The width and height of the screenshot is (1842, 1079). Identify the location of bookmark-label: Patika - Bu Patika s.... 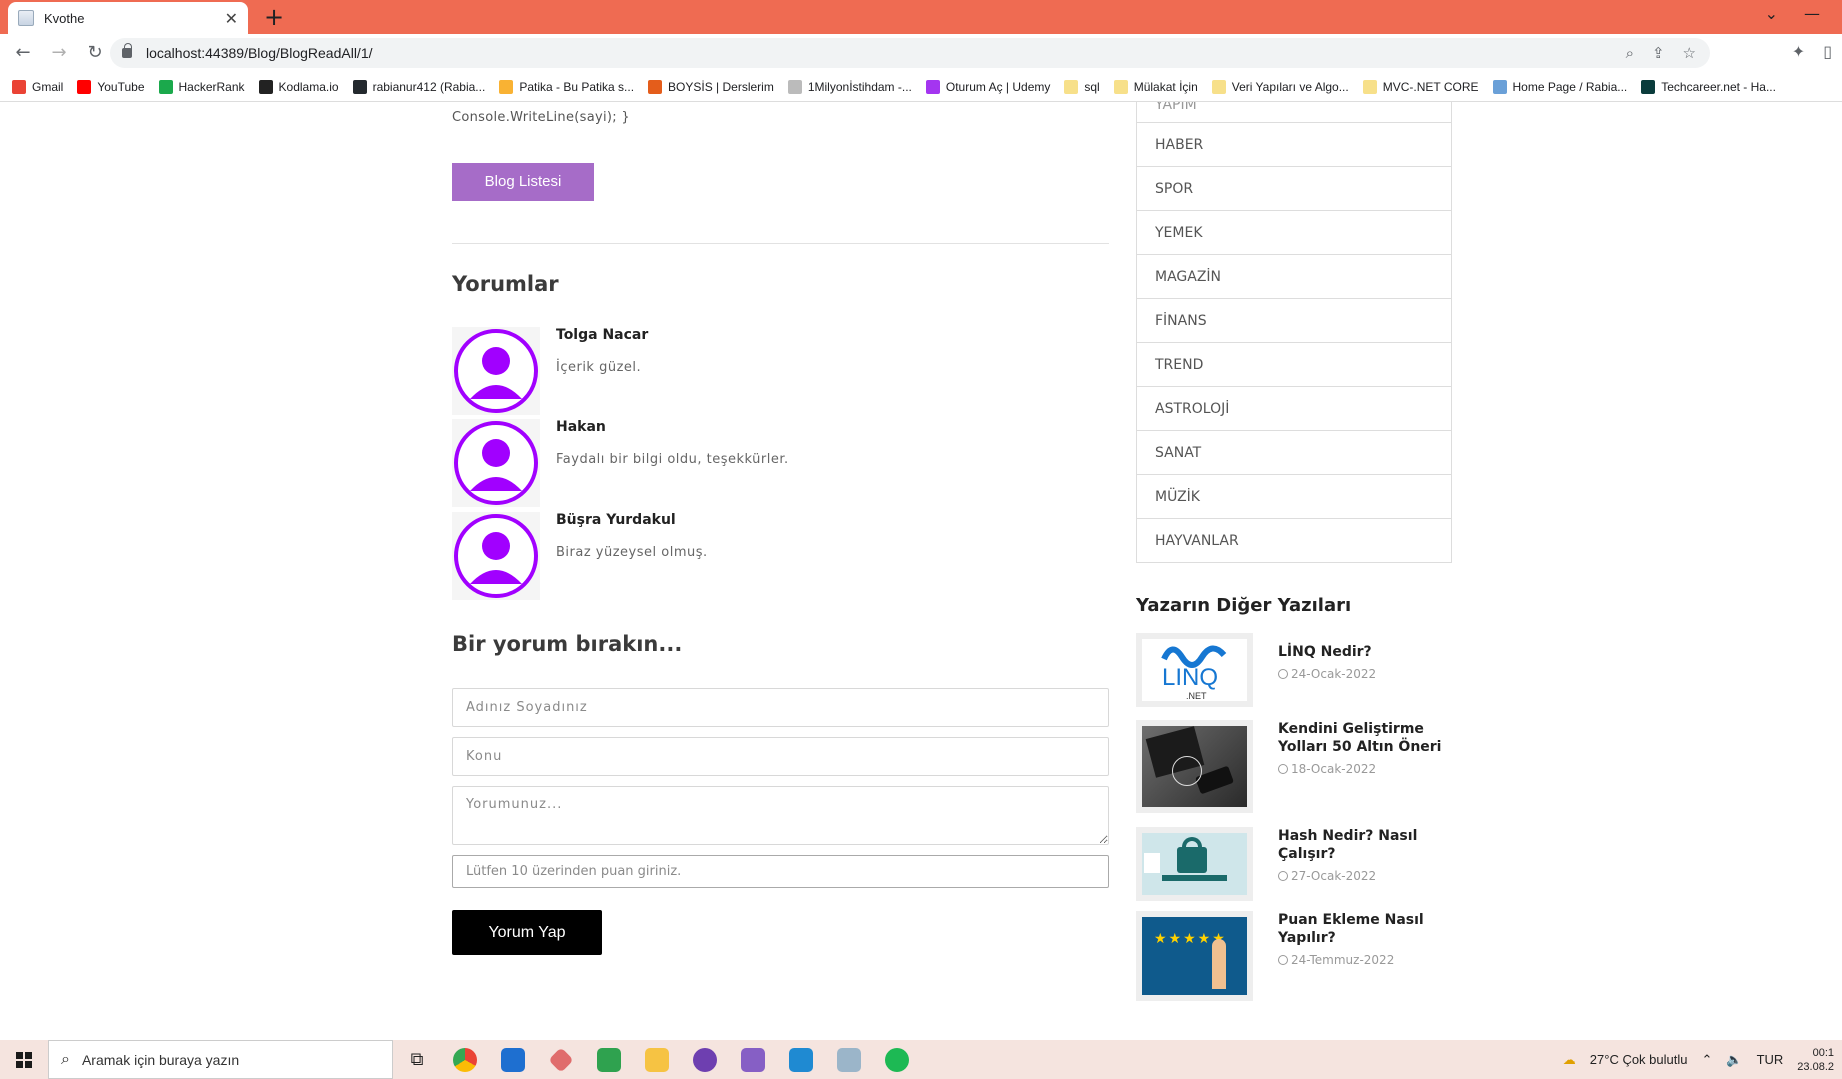
(577, 86).